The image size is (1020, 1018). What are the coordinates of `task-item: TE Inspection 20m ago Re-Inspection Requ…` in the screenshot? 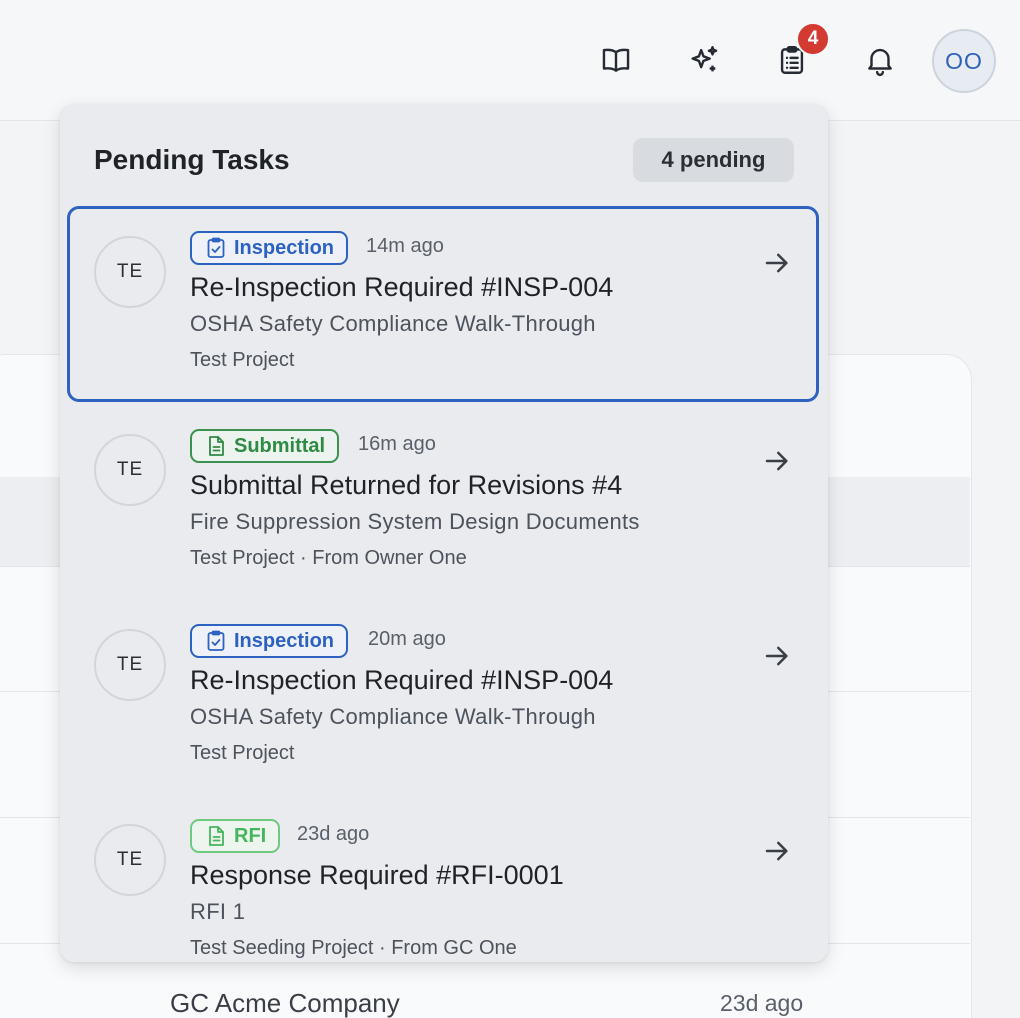 It's located at (444, 697).